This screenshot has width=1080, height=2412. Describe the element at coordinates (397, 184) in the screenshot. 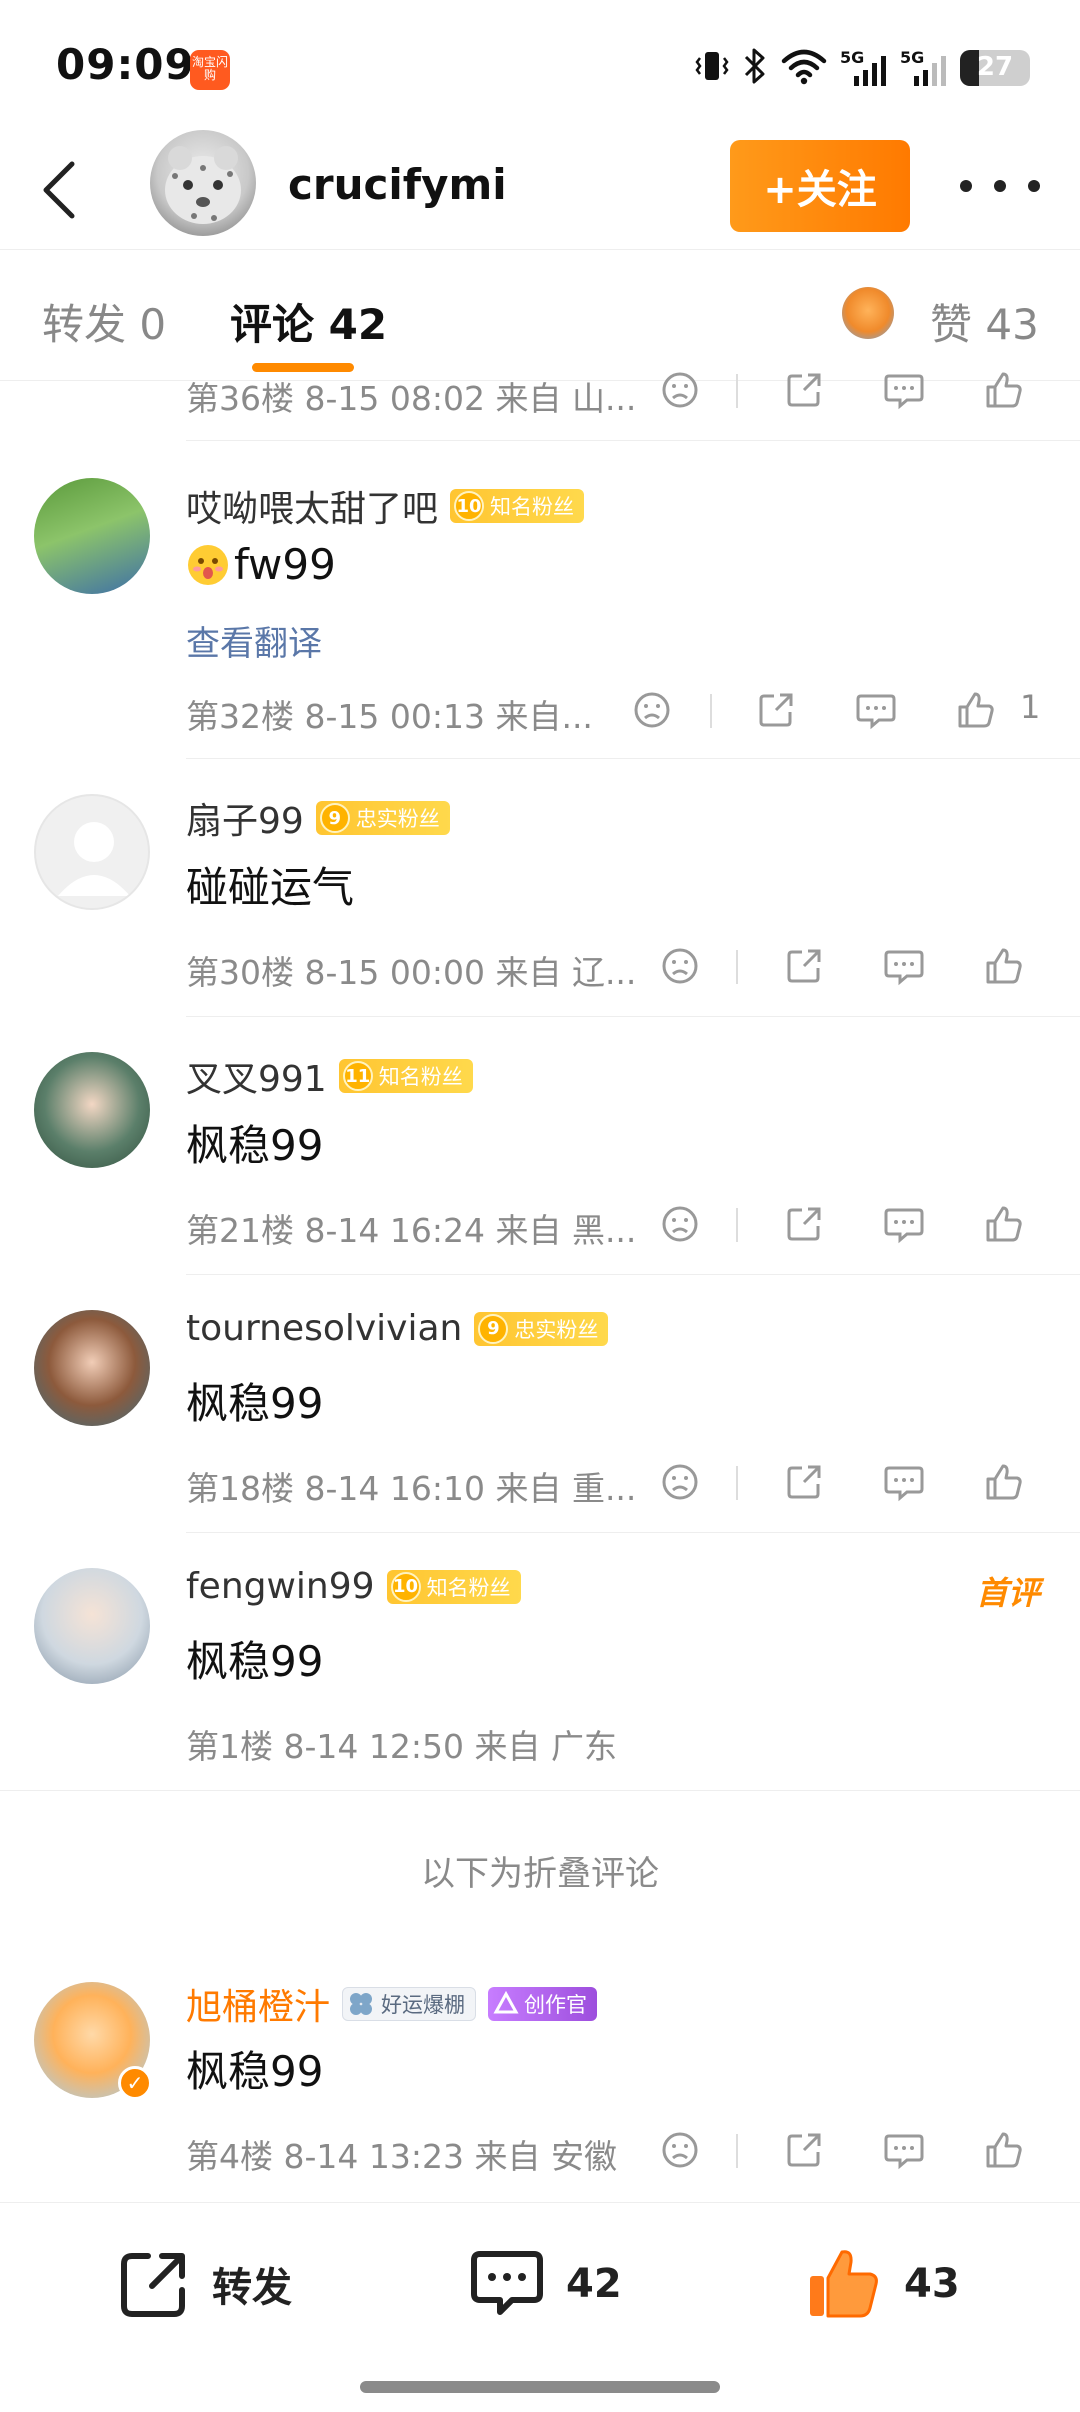

I see `page-title: crucifymi` at that location.